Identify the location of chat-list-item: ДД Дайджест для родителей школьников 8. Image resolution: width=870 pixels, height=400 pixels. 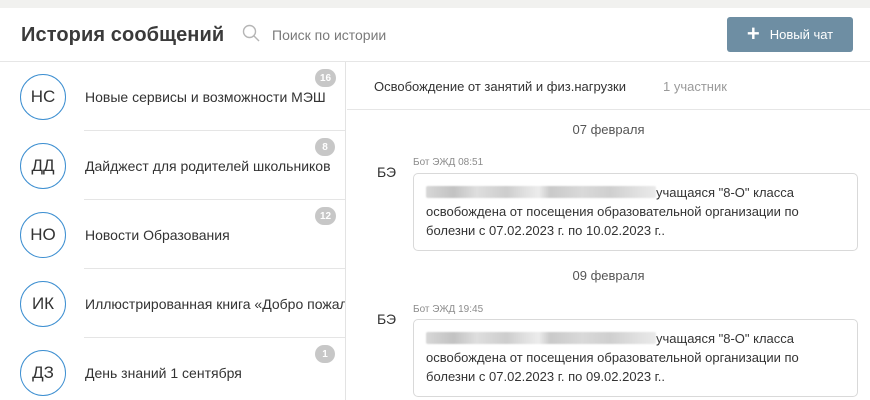
(172, 165).